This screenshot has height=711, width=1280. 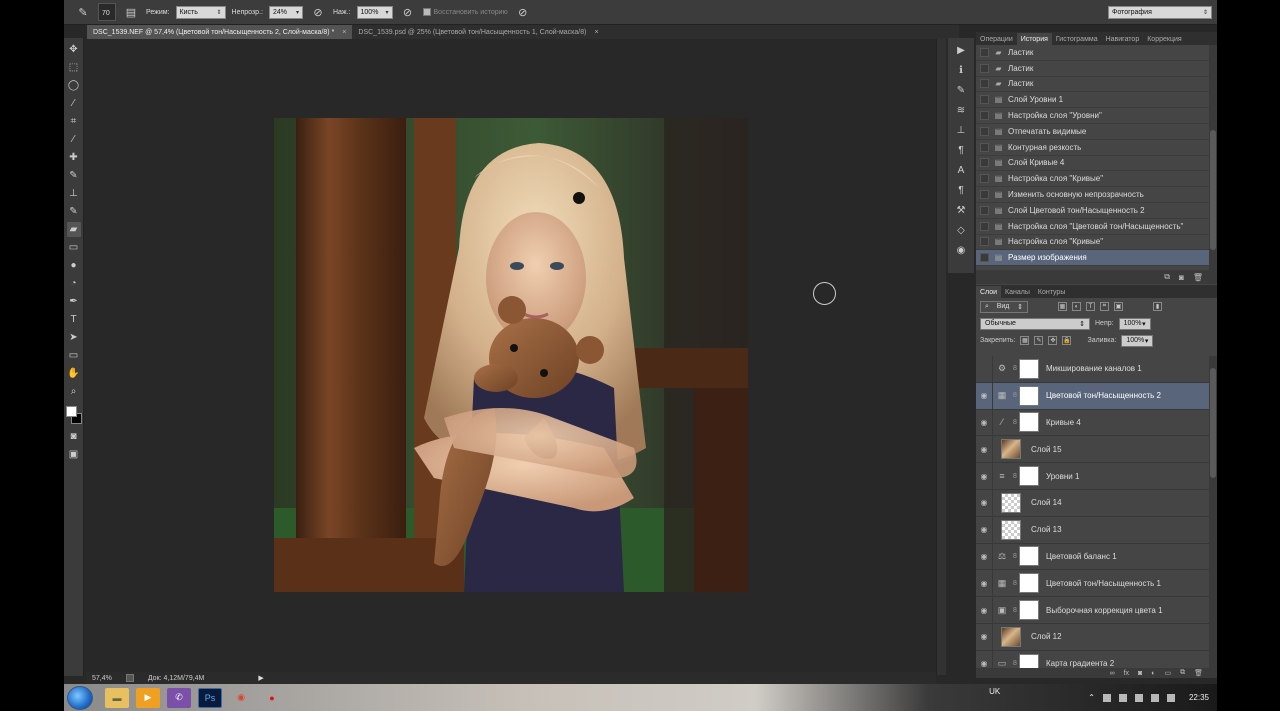 I want to click on tray-app-icon, so click(x=1138, y=697).